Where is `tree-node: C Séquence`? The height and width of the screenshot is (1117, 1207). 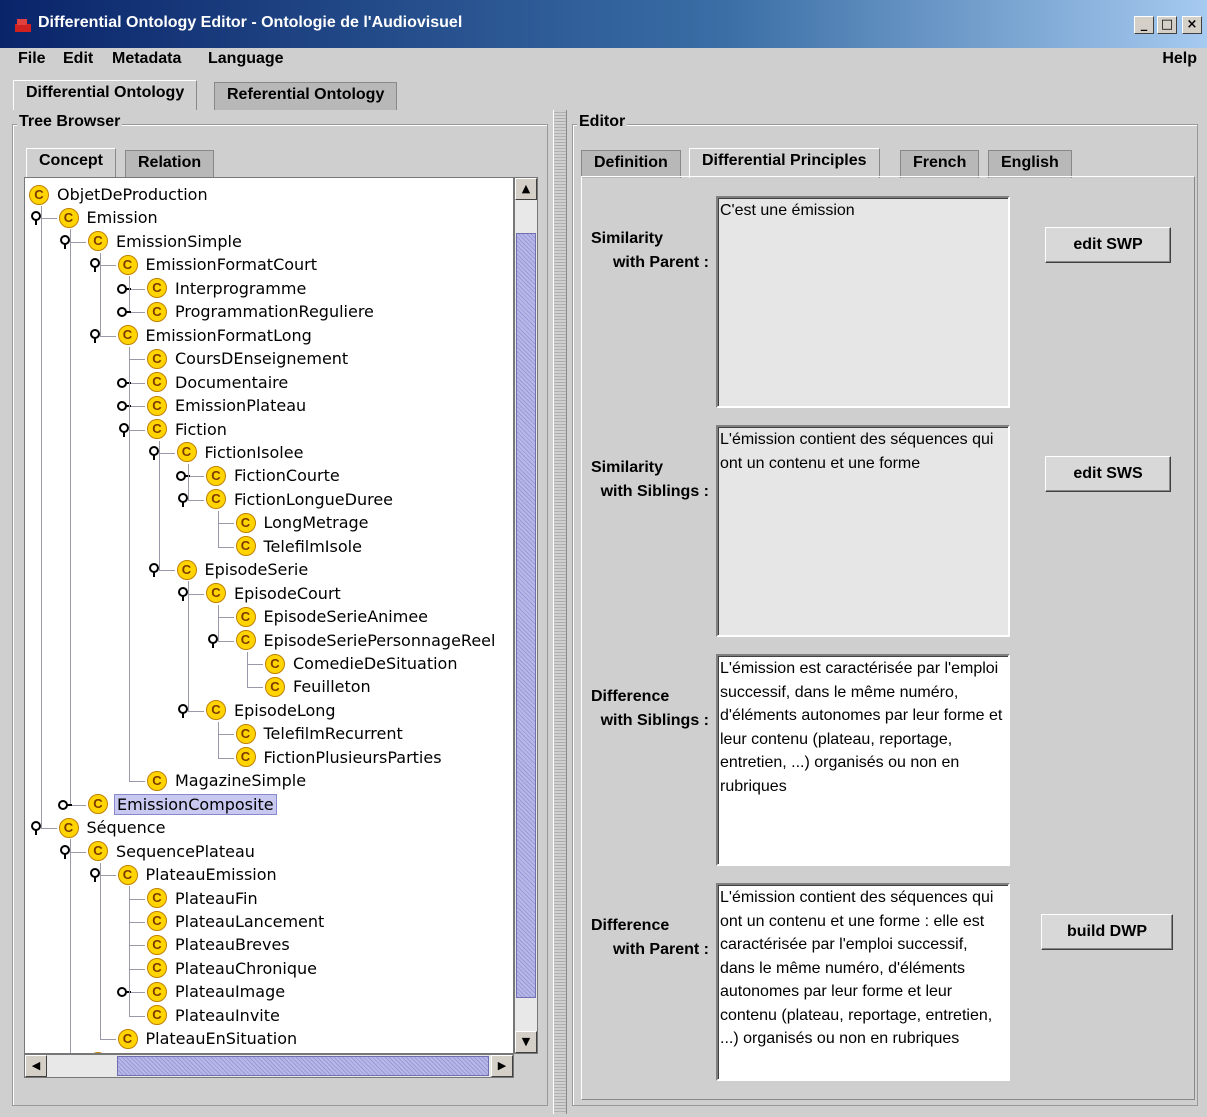 tree-node: C Séquence is located at coordinates (99, 828).